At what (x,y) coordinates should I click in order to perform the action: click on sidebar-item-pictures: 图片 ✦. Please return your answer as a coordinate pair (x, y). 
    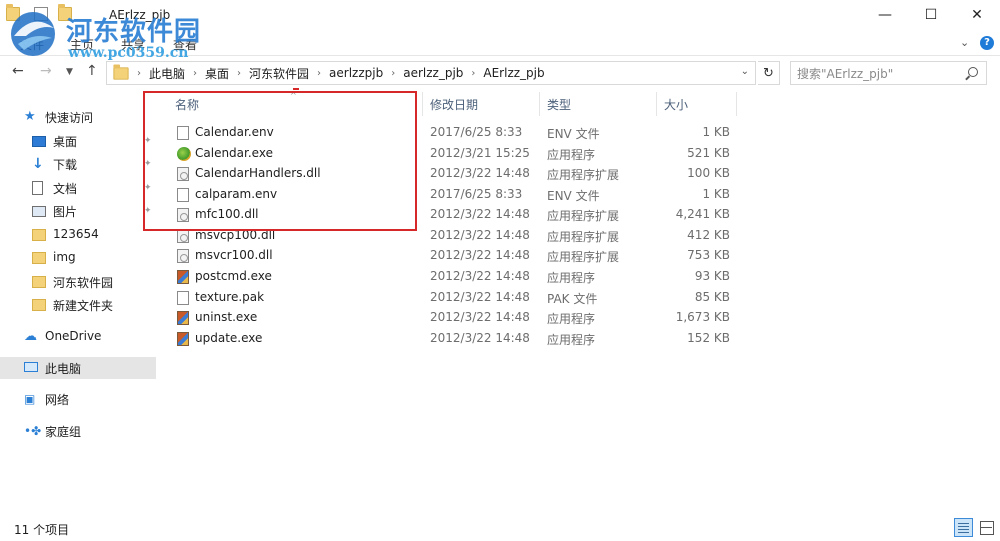
    Looking at the image, I should click on (78, 211).